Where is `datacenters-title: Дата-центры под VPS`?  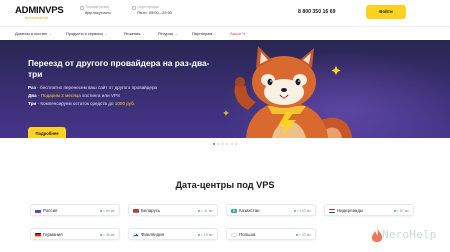
datacenters-title: Дата-центры под VPS is located at coordinates (225, 185).